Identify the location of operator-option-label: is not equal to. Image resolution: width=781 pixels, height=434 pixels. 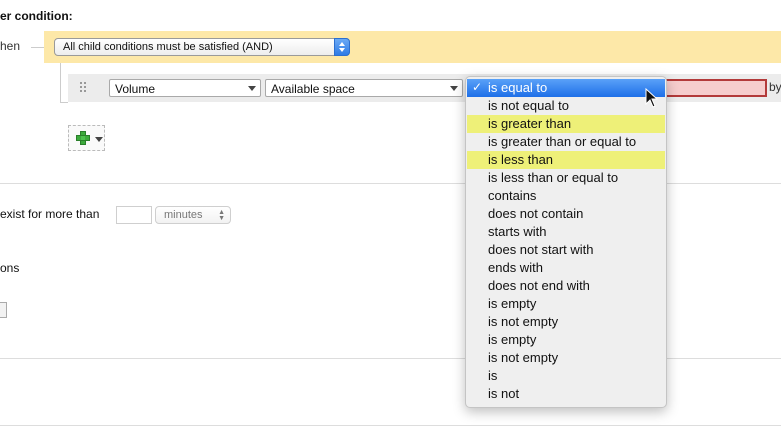
(528, 105).